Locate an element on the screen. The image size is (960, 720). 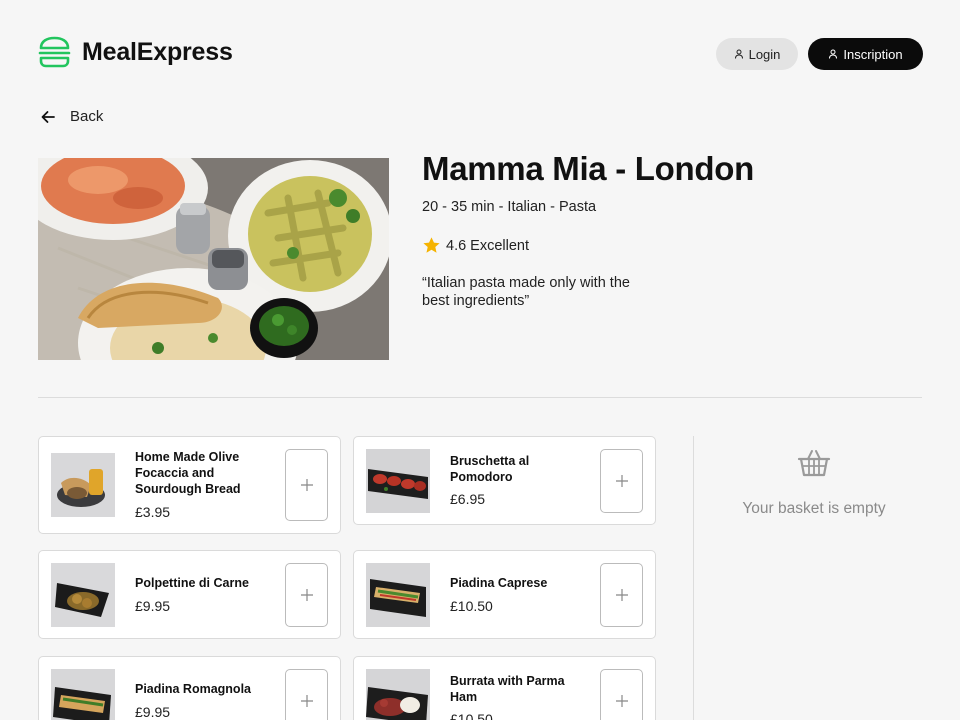
menu-item-card: Burrata with Parma Ham £10.50 is located at coordinates (504, 688).